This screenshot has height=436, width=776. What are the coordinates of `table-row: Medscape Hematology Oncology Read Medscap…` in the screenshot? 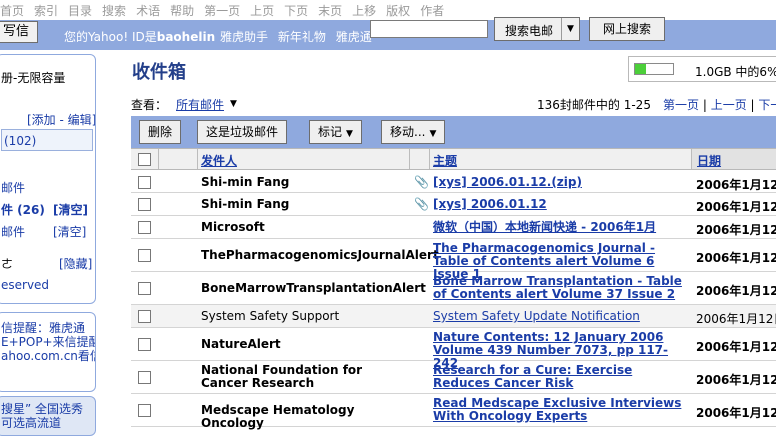 It's located at (453, 412).